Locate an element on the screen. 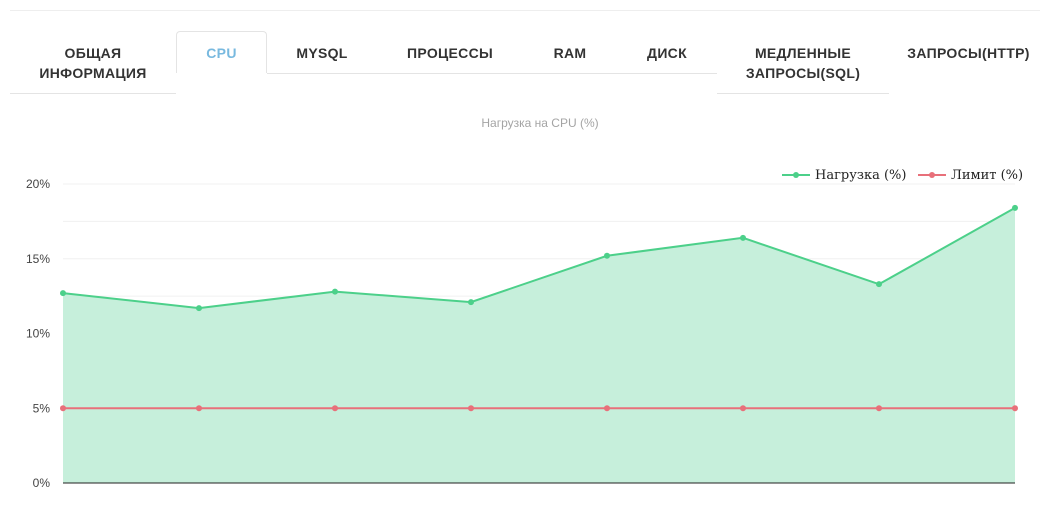  y-axis-ticks: 0% 5% 10% 15% 20% is located at coordinates (38, 333).